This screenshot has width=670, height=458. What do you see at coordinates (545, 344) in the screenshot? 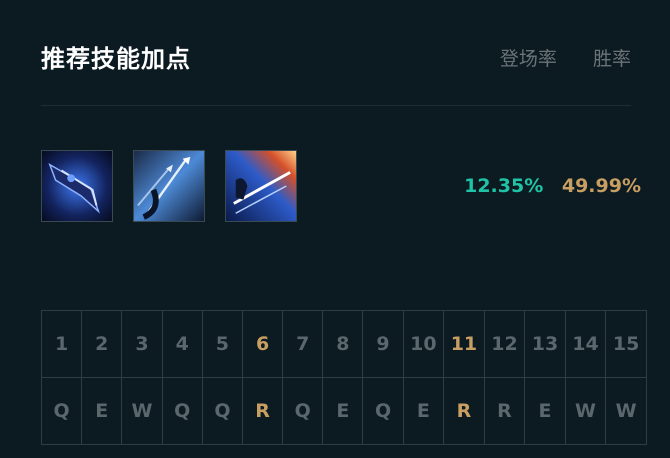
I see `level-cell: 13` at bounding box center [545, 344].